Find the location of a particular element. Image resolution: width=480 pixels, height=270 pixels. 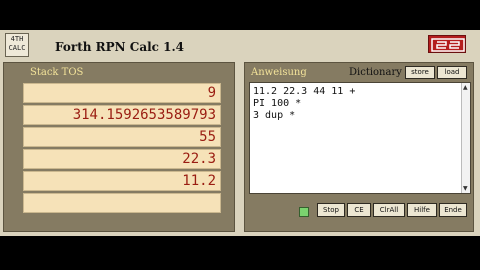

stack-panel-label: Stack TOS is located at coordinates (57, 72).